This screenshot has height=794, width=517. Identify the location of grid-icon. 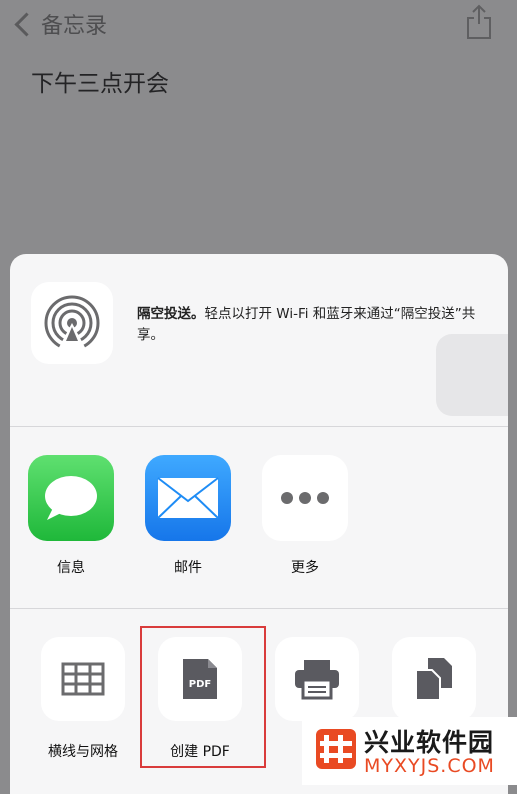
(83, 679).